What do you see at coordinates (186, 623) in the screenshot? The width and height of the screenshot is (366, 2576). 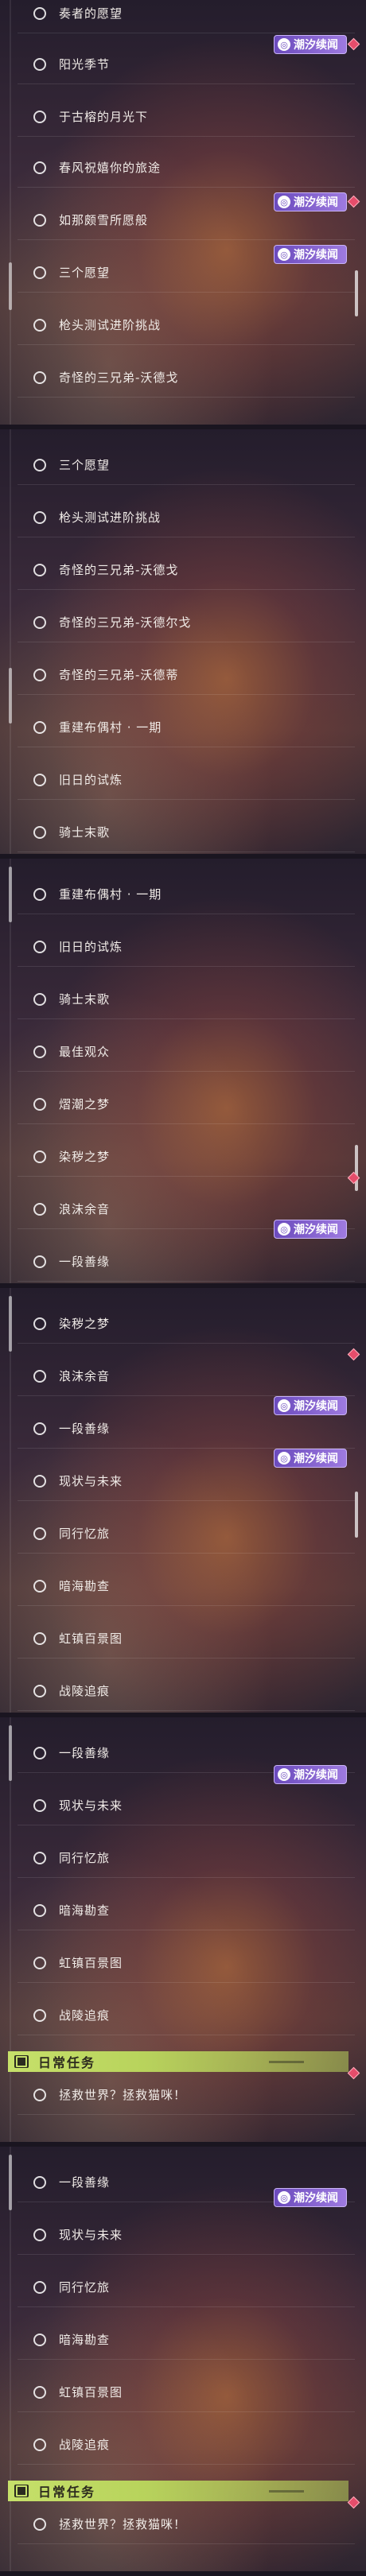 I see `quest-item: 奇怪的三兄弟-沃德尔戈` at bounding box center [186, 623].